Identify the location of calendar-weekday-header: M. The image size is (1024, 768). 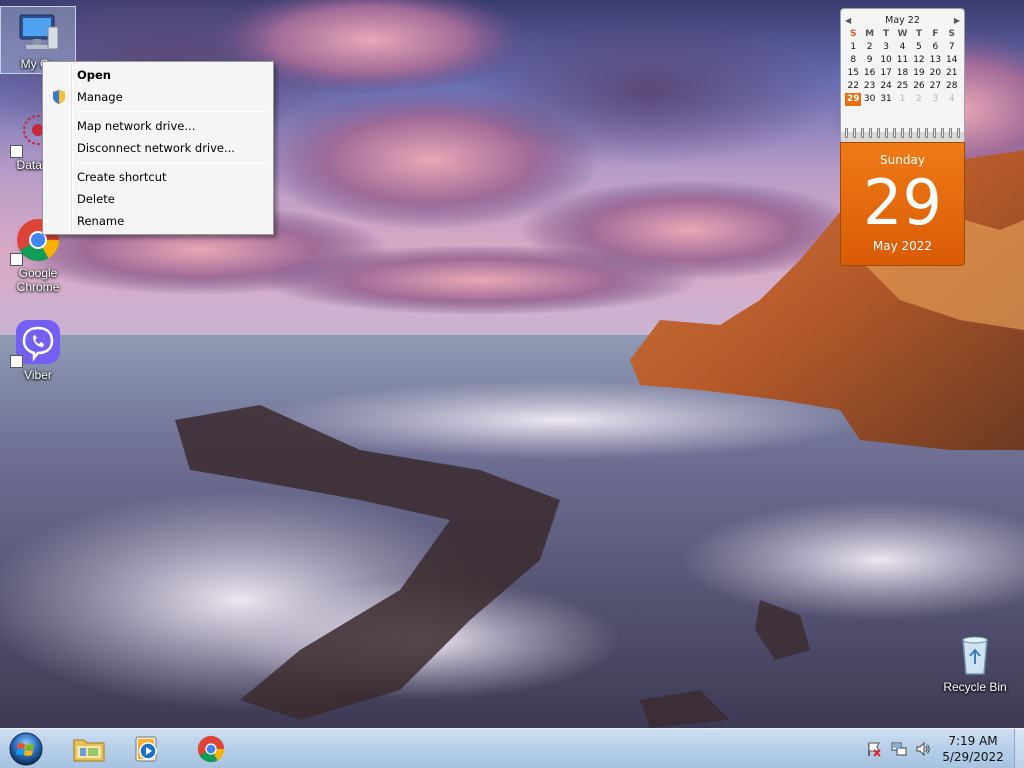
(870, 34).